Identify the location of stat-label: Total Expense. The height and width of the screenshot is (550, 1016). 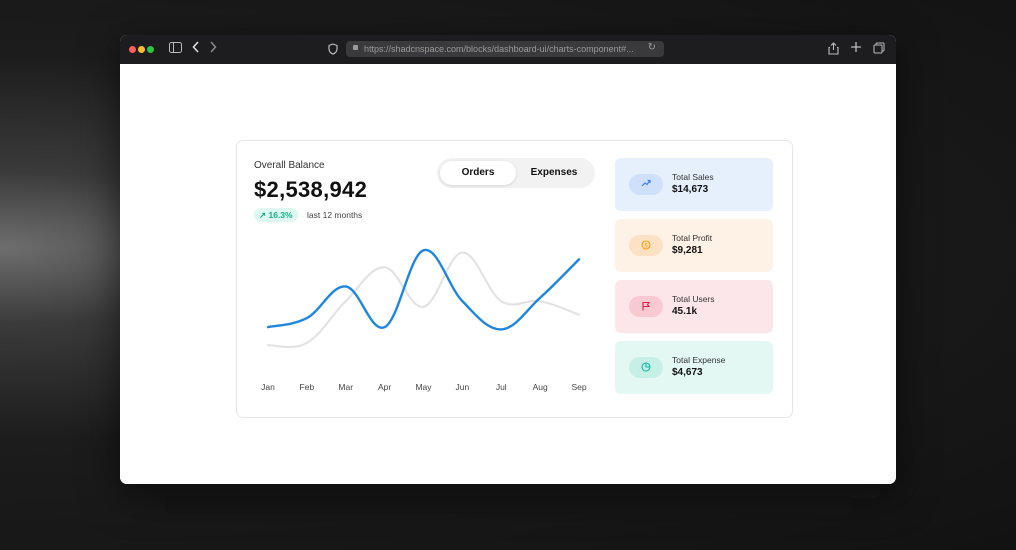
(699, 360).